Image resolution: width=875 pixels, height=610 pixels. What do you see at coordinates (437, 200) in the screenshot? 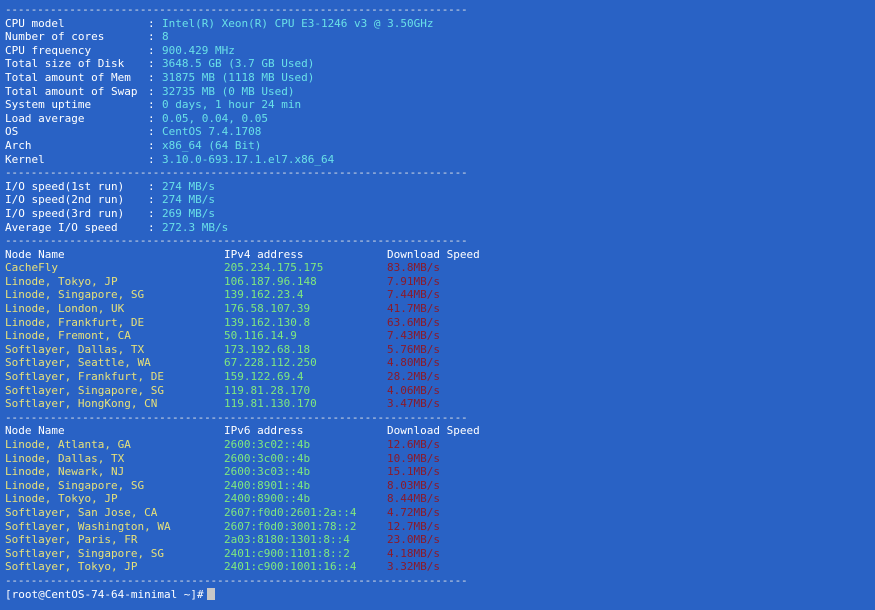
I see `io-speed-row: I/O speed(2nd run):274 MB/s` at bounding box center [437, 200].